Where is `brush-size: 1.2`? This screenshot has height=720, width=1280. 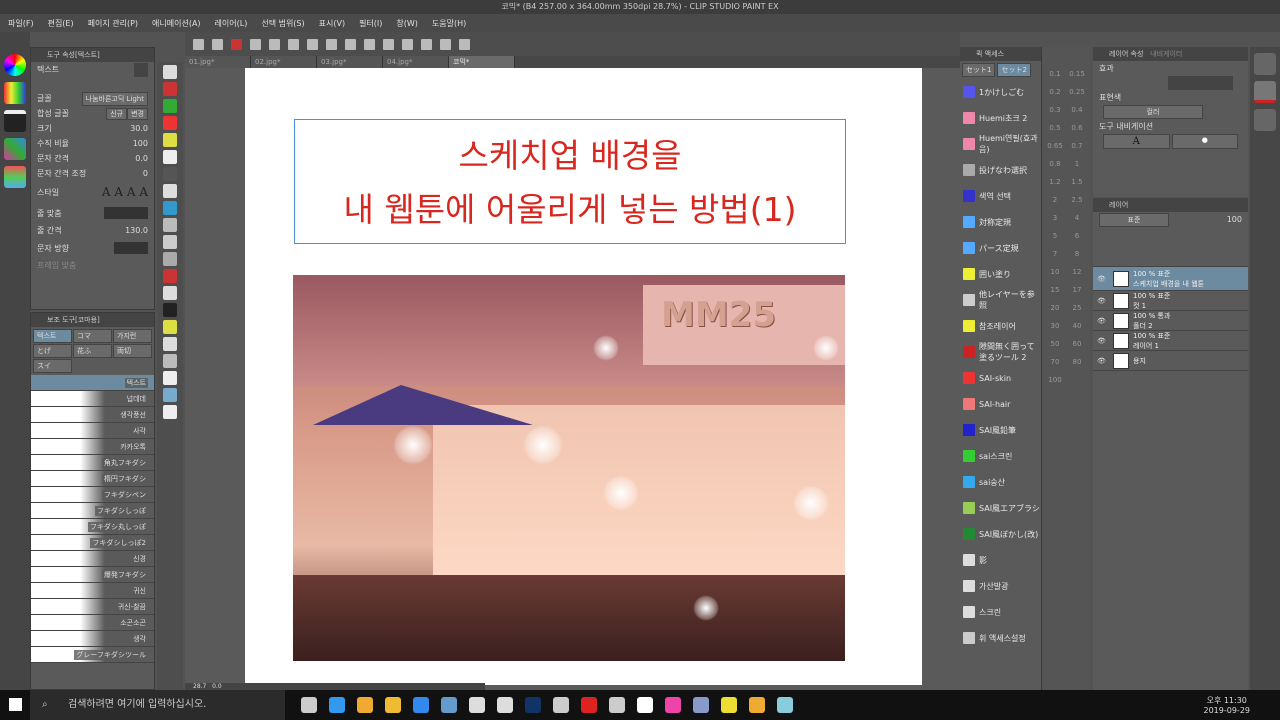
brush-size: 1.2 is located at coordinates (1055, 182).